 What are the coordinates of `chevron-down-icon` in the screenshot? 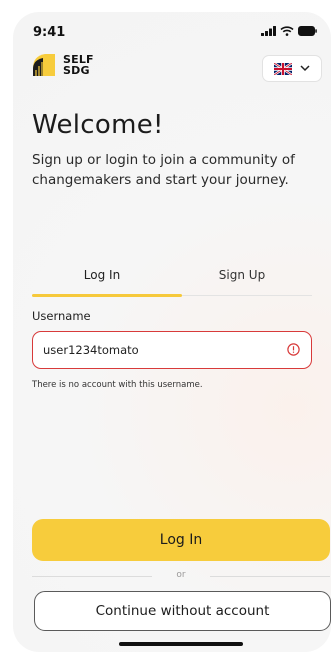 It's located at (305, 68).